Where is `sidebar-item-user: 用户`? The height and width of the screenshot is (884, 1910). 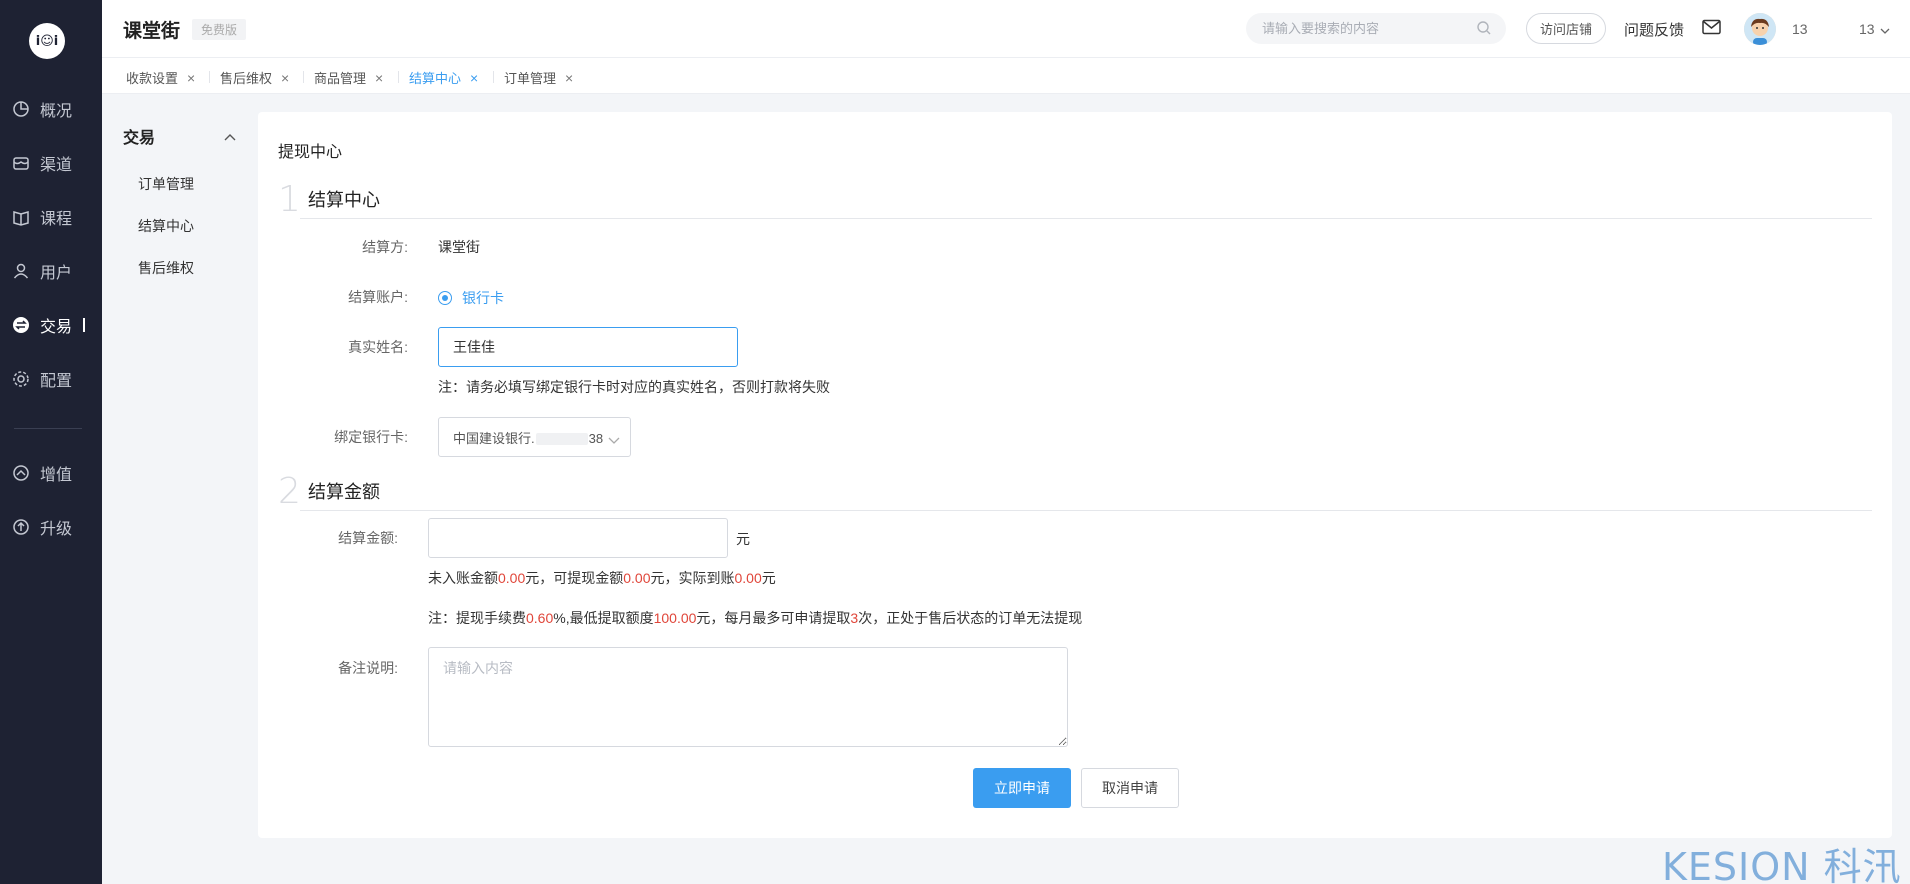
sidebar-item-user: 用户 is located at coordinates (51, 271).